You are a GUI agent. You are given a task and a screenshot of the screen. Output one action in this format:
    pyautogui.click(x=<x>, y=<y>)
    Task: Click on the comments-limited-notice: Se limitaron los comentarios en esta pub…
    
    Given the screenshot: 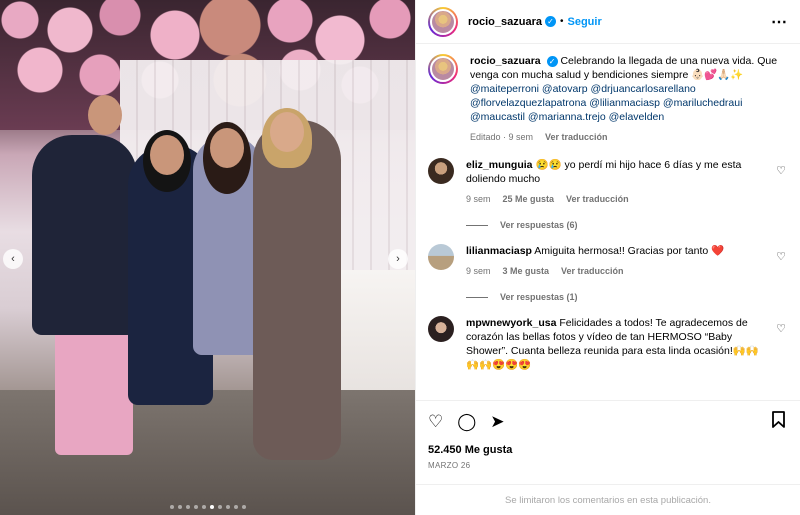 What is the action you would take?
    pyautogui.click(x=608, y=499)
    